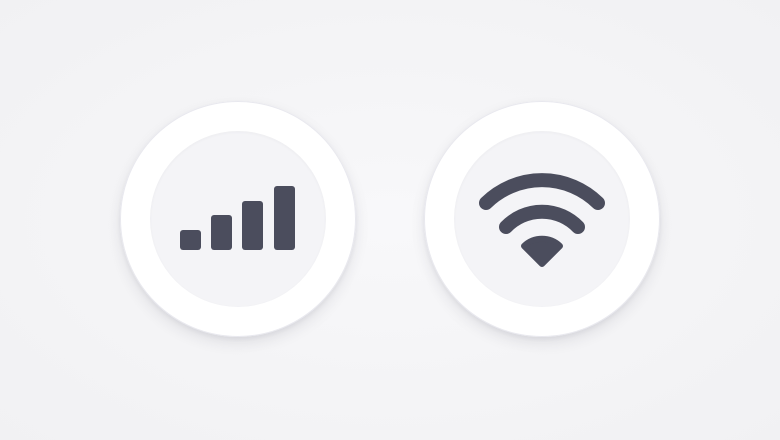 This screenshot has height=440, width=780. I want to click on cellular-signal-icon, so click(237, 218).